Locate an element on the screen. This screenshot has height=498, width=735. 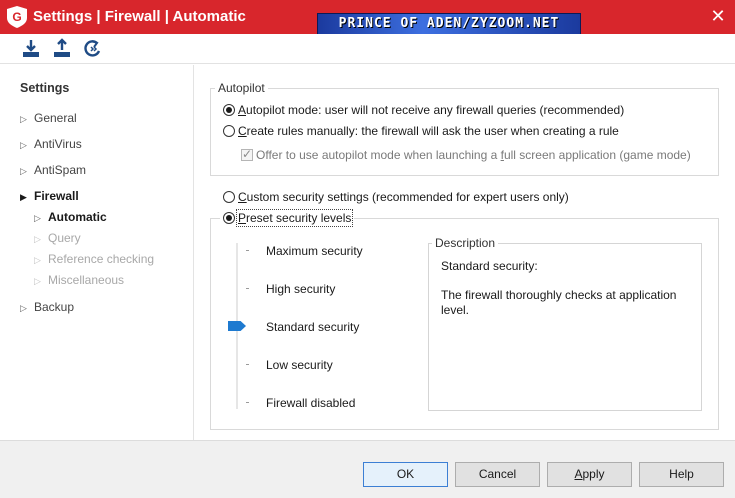
preset-security-radio: Preset security levels is located at coordinates (287, 218).